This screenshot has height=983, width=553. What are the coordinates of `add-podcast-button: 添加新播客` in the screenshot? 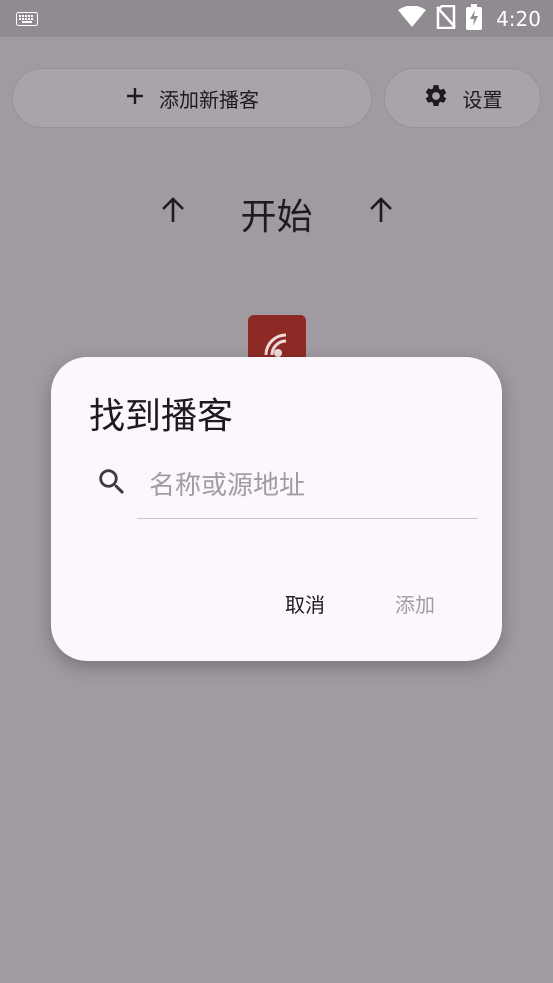 It's located at (192, 98).